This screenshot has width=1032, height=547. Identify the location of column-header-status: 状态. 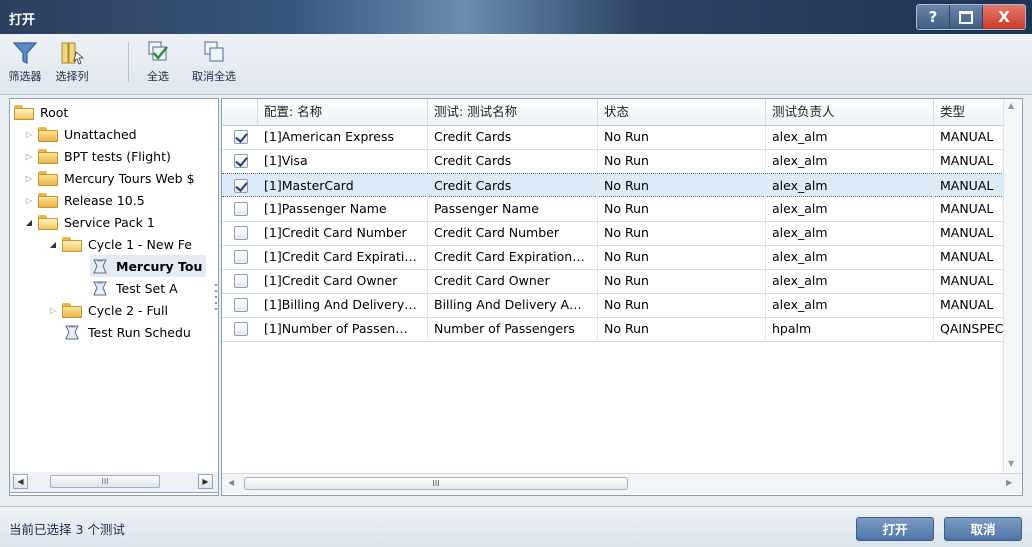
(682, 112).